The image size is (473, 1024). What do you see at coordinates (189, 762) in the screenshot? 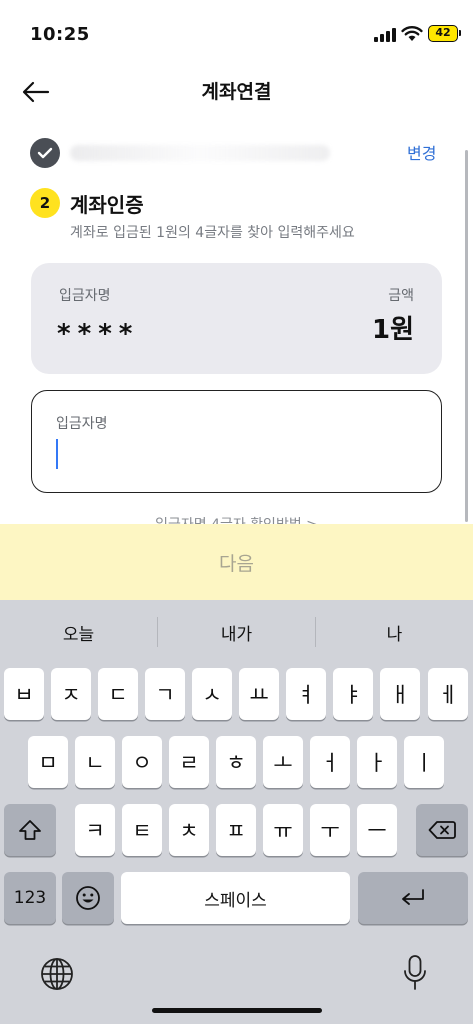
I see `key: ㄹ` at bounding box center [189, 762].